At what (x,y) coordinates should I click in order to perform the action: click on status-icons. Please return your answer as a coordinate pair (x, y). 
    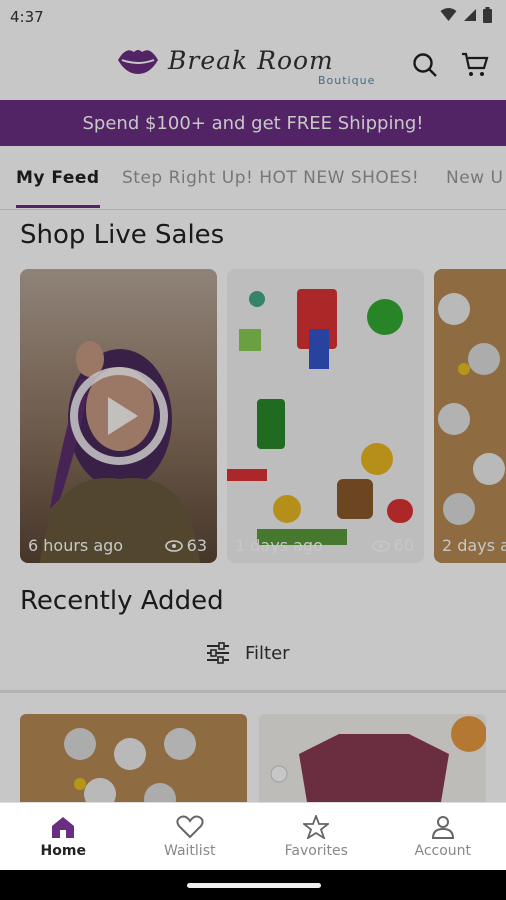
    Looking at the image, I should click on (466, 15).